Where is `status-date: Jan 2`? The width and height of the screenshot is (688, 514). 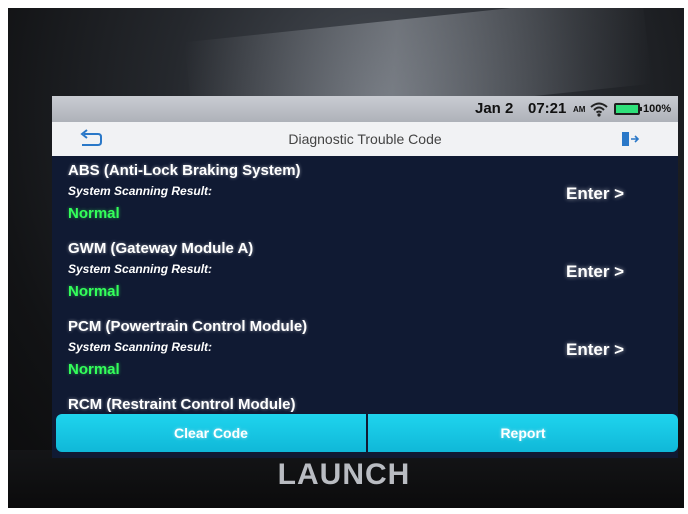
status-date: Jan 2 is located at coordinates (494, 108).